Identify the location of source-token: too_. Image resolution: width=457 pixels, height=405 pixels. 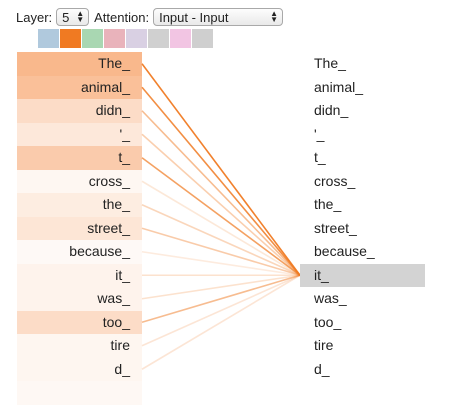
(79, 322).